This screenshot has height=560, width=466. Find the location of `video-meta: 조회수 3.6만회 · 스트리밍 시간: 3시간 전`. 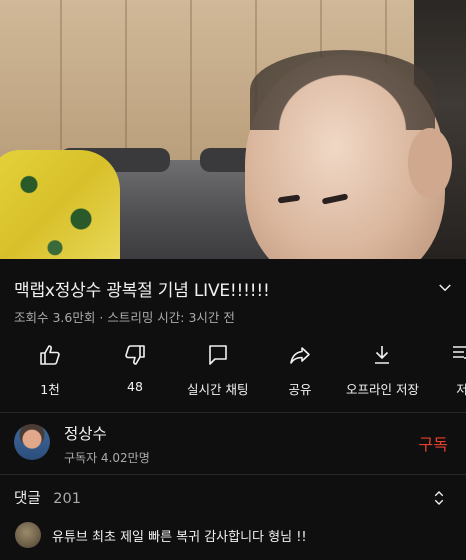

video-meta: 조회수 3.6만회 · 스트리밍 시간: 3시간 전 is located at coordinates (124, 316).